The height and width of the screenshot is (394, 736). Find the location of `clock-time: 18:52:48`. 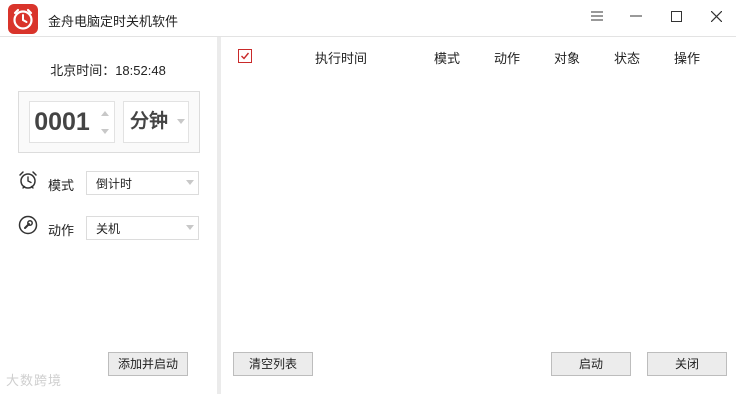

clock-time: 18:52:48 is located at coordinates (140, 70).